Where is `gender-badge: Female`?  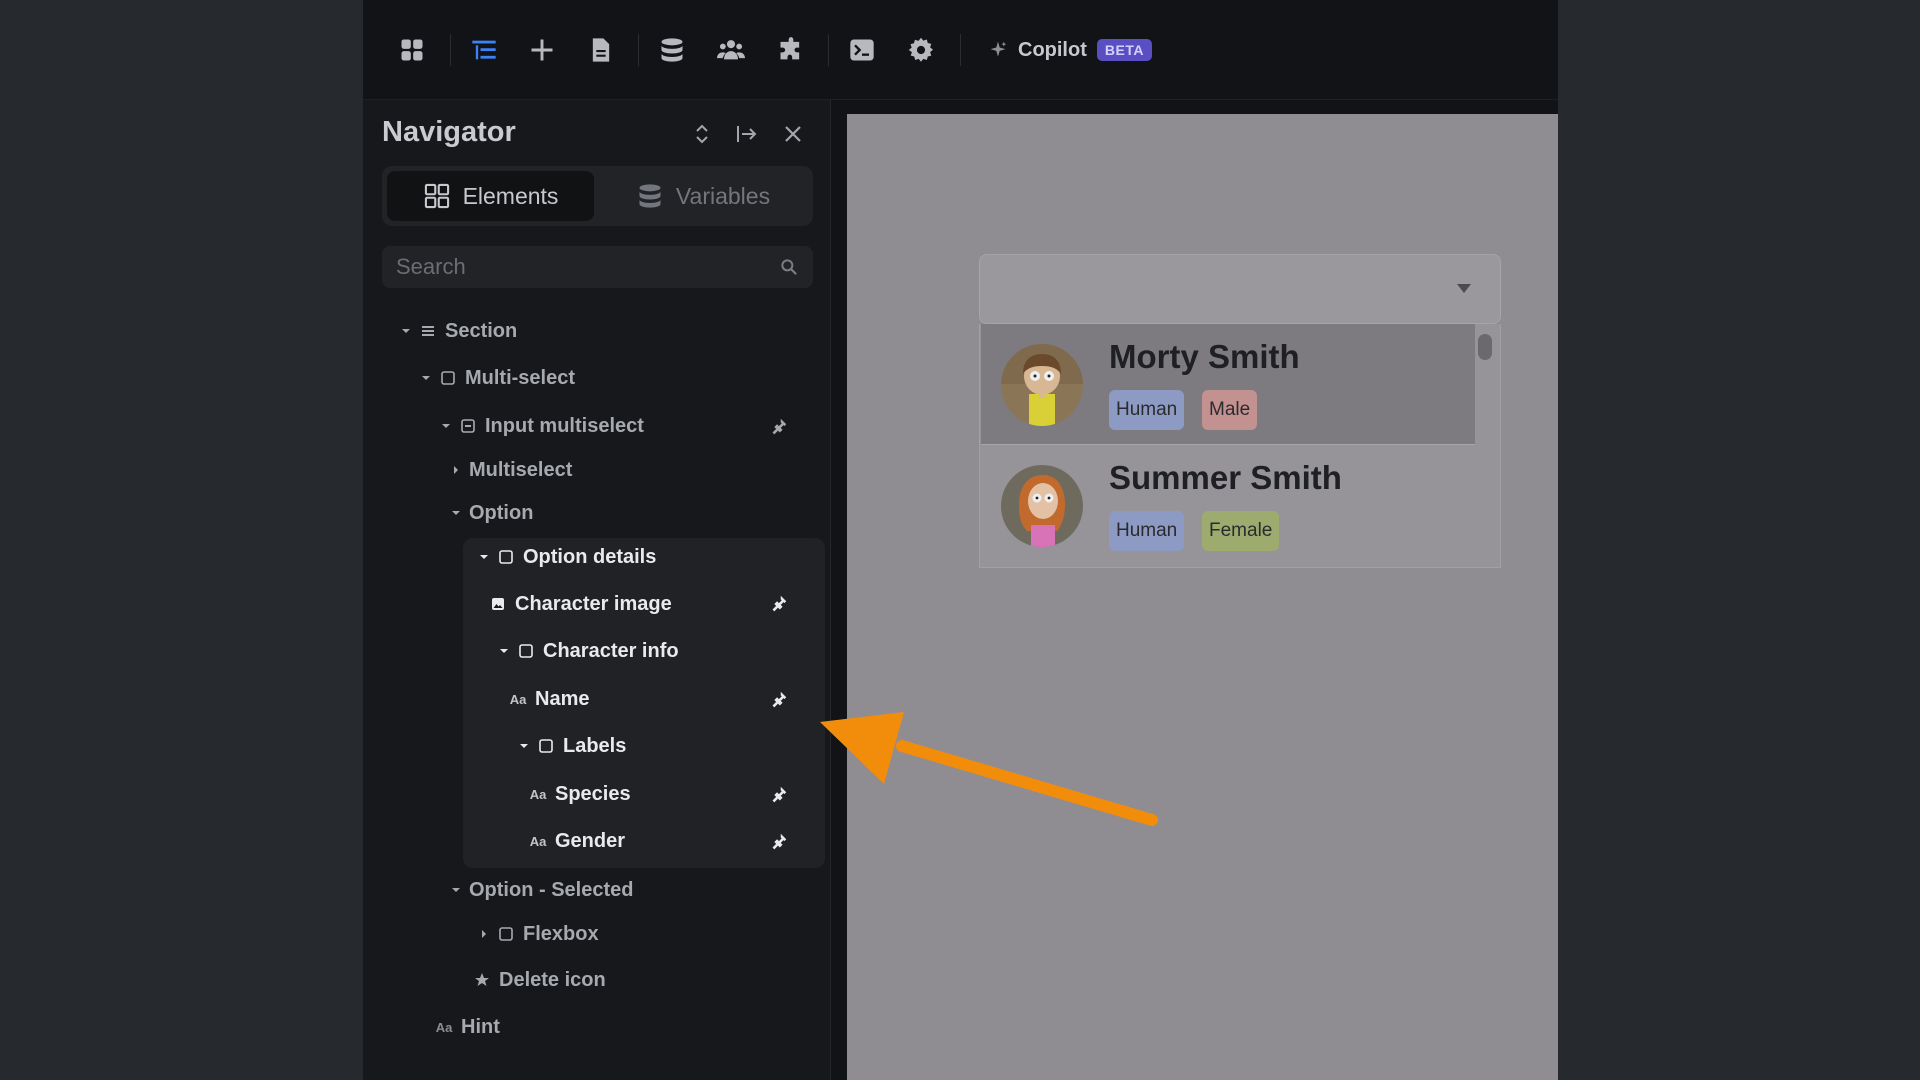
gender-badge: Female is located at coordinates (1241, 531).